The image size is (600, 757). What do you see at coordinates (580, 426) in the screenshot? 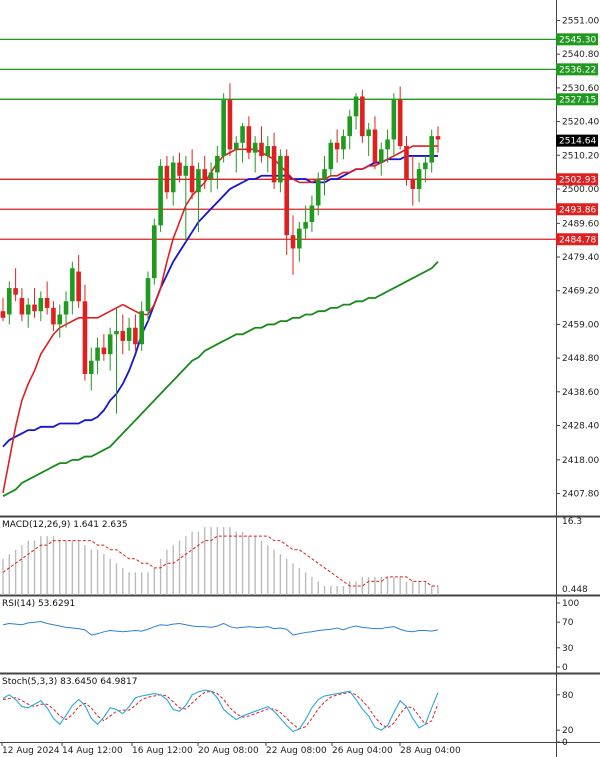
I see `price-tick-label: 2428.40` at bounding box center [580, 426].